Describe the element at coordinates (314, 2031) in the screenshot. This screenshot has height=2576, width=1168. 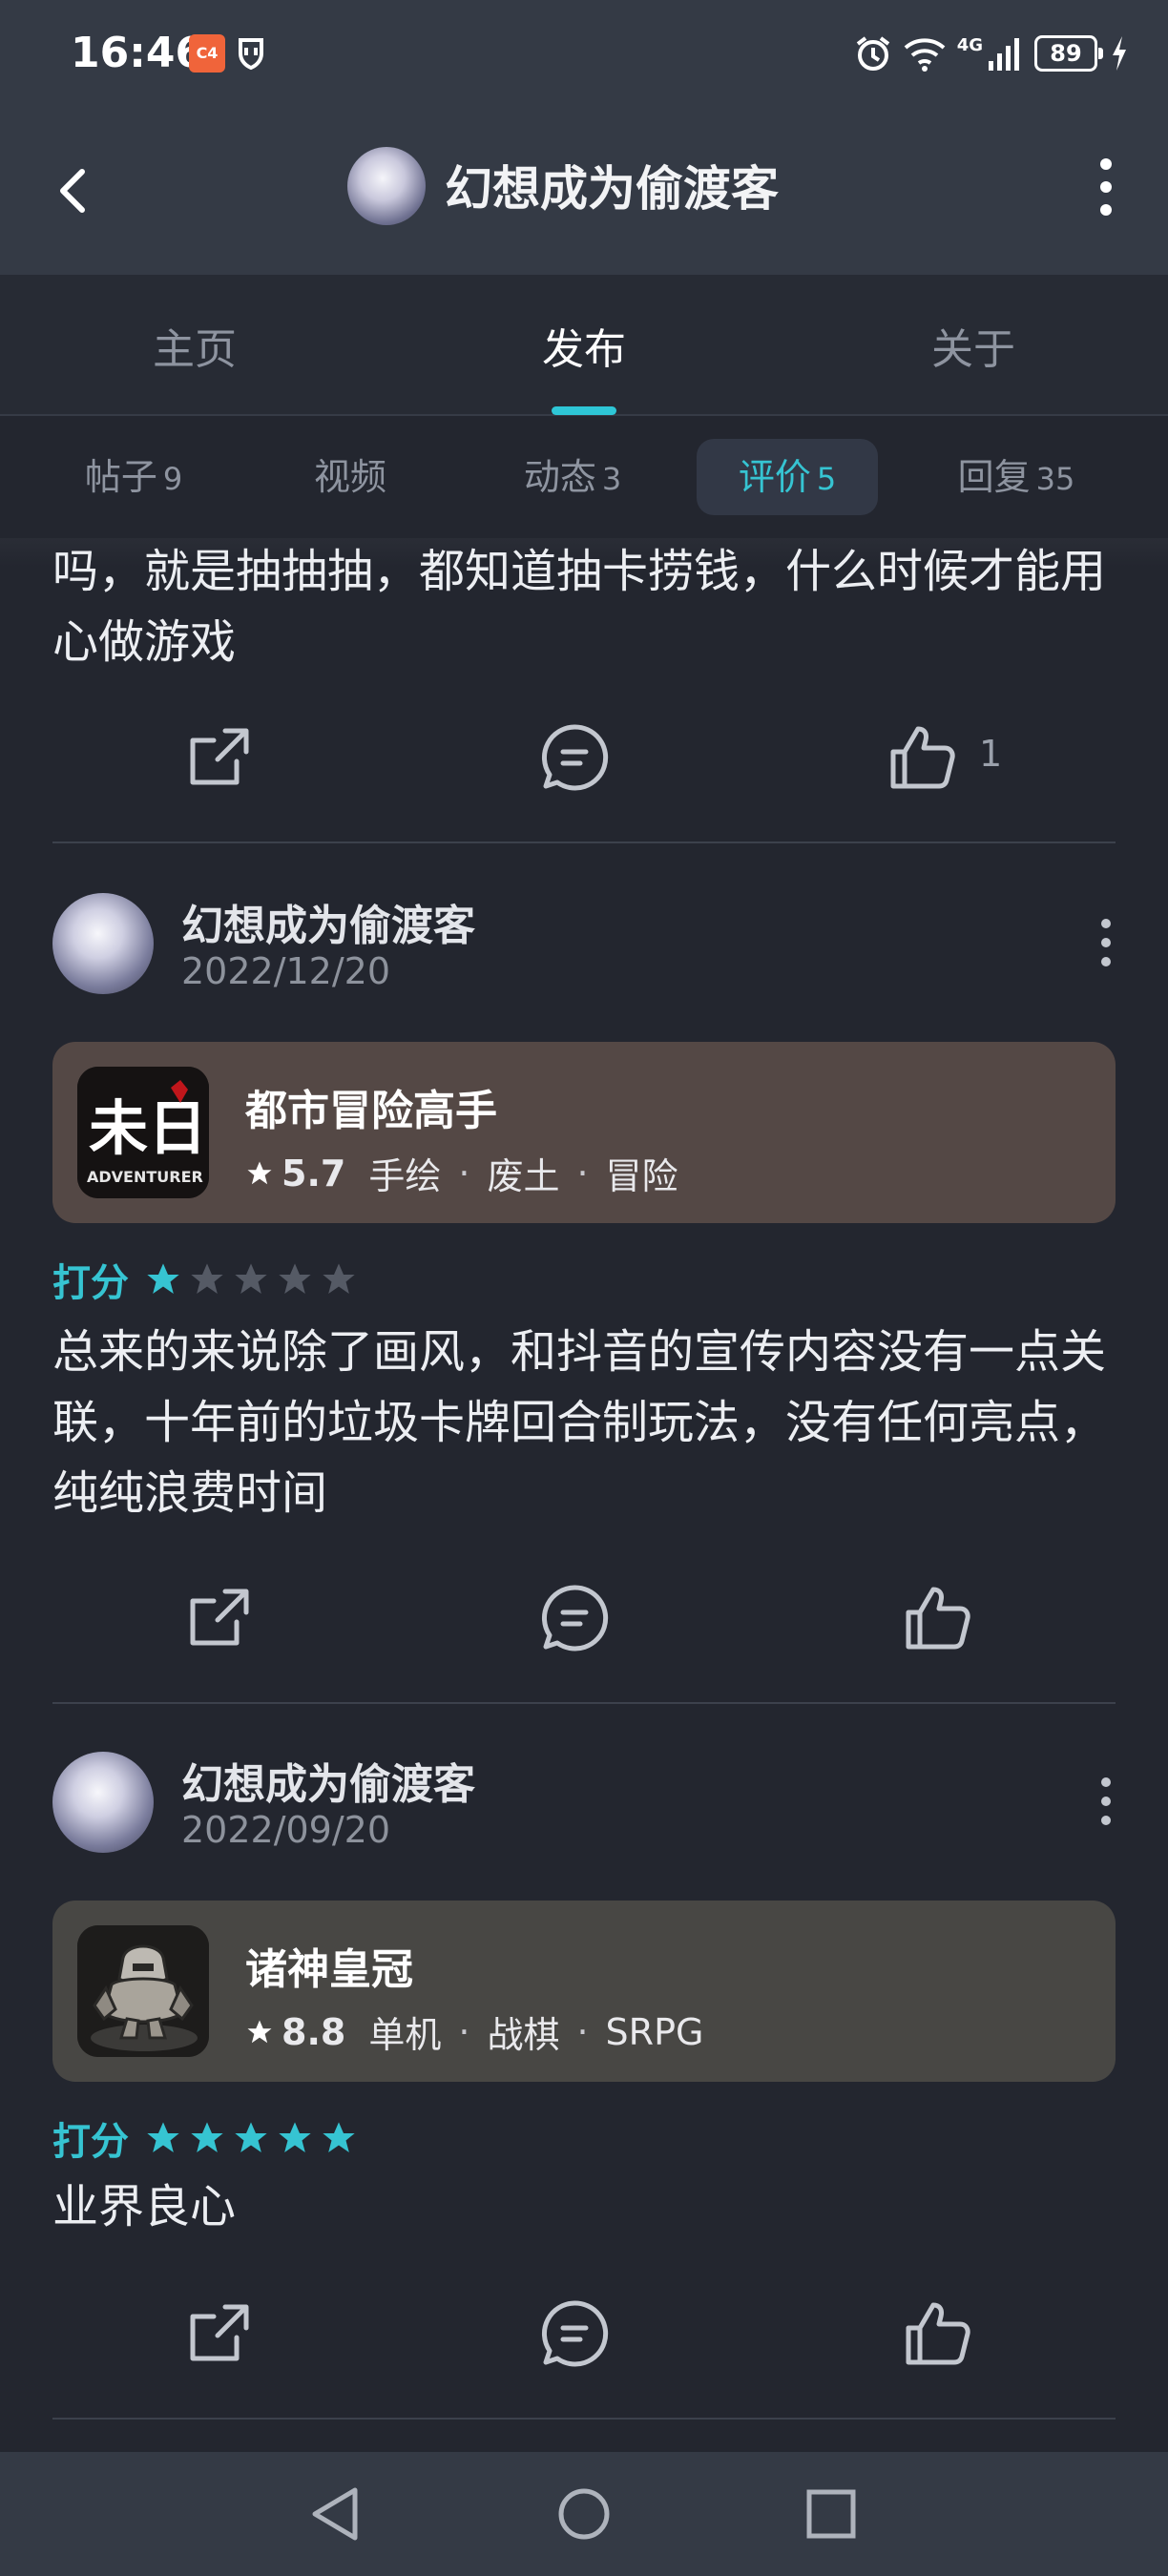
I see `game-score: 8.8` at that location.